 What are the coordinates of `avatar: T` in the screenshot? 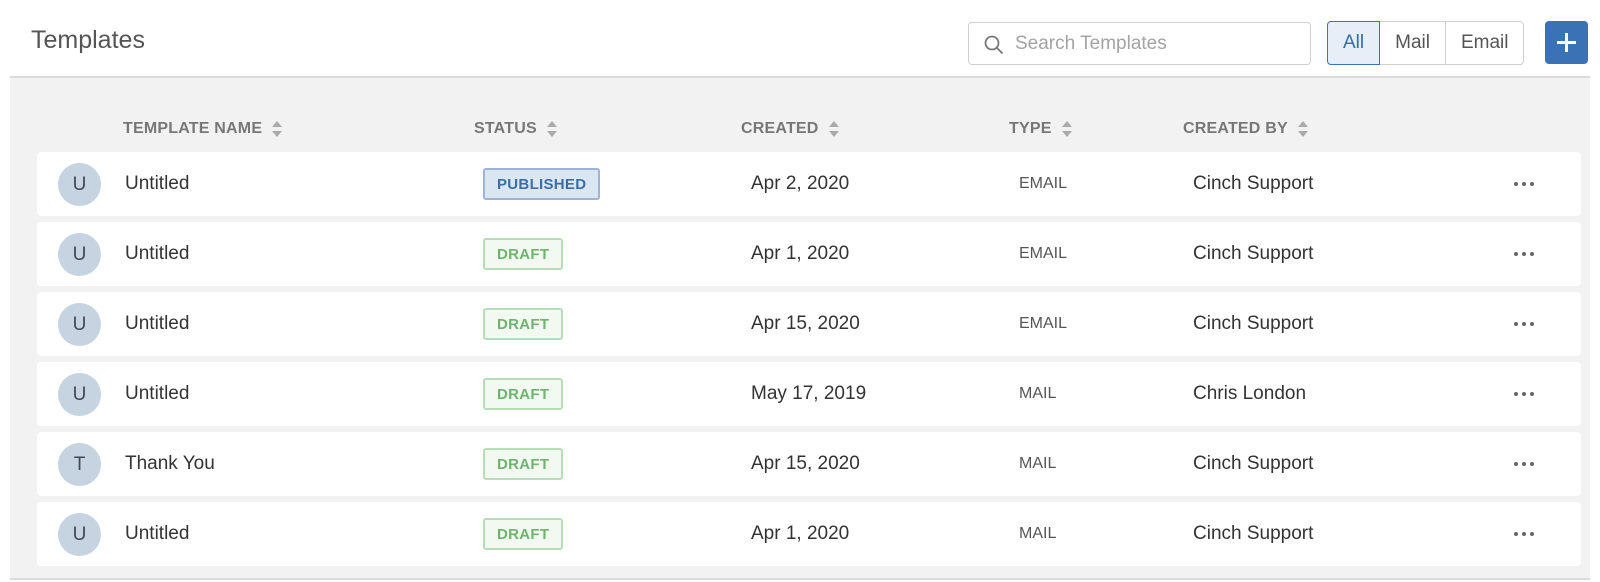 It's located at (79, 464).